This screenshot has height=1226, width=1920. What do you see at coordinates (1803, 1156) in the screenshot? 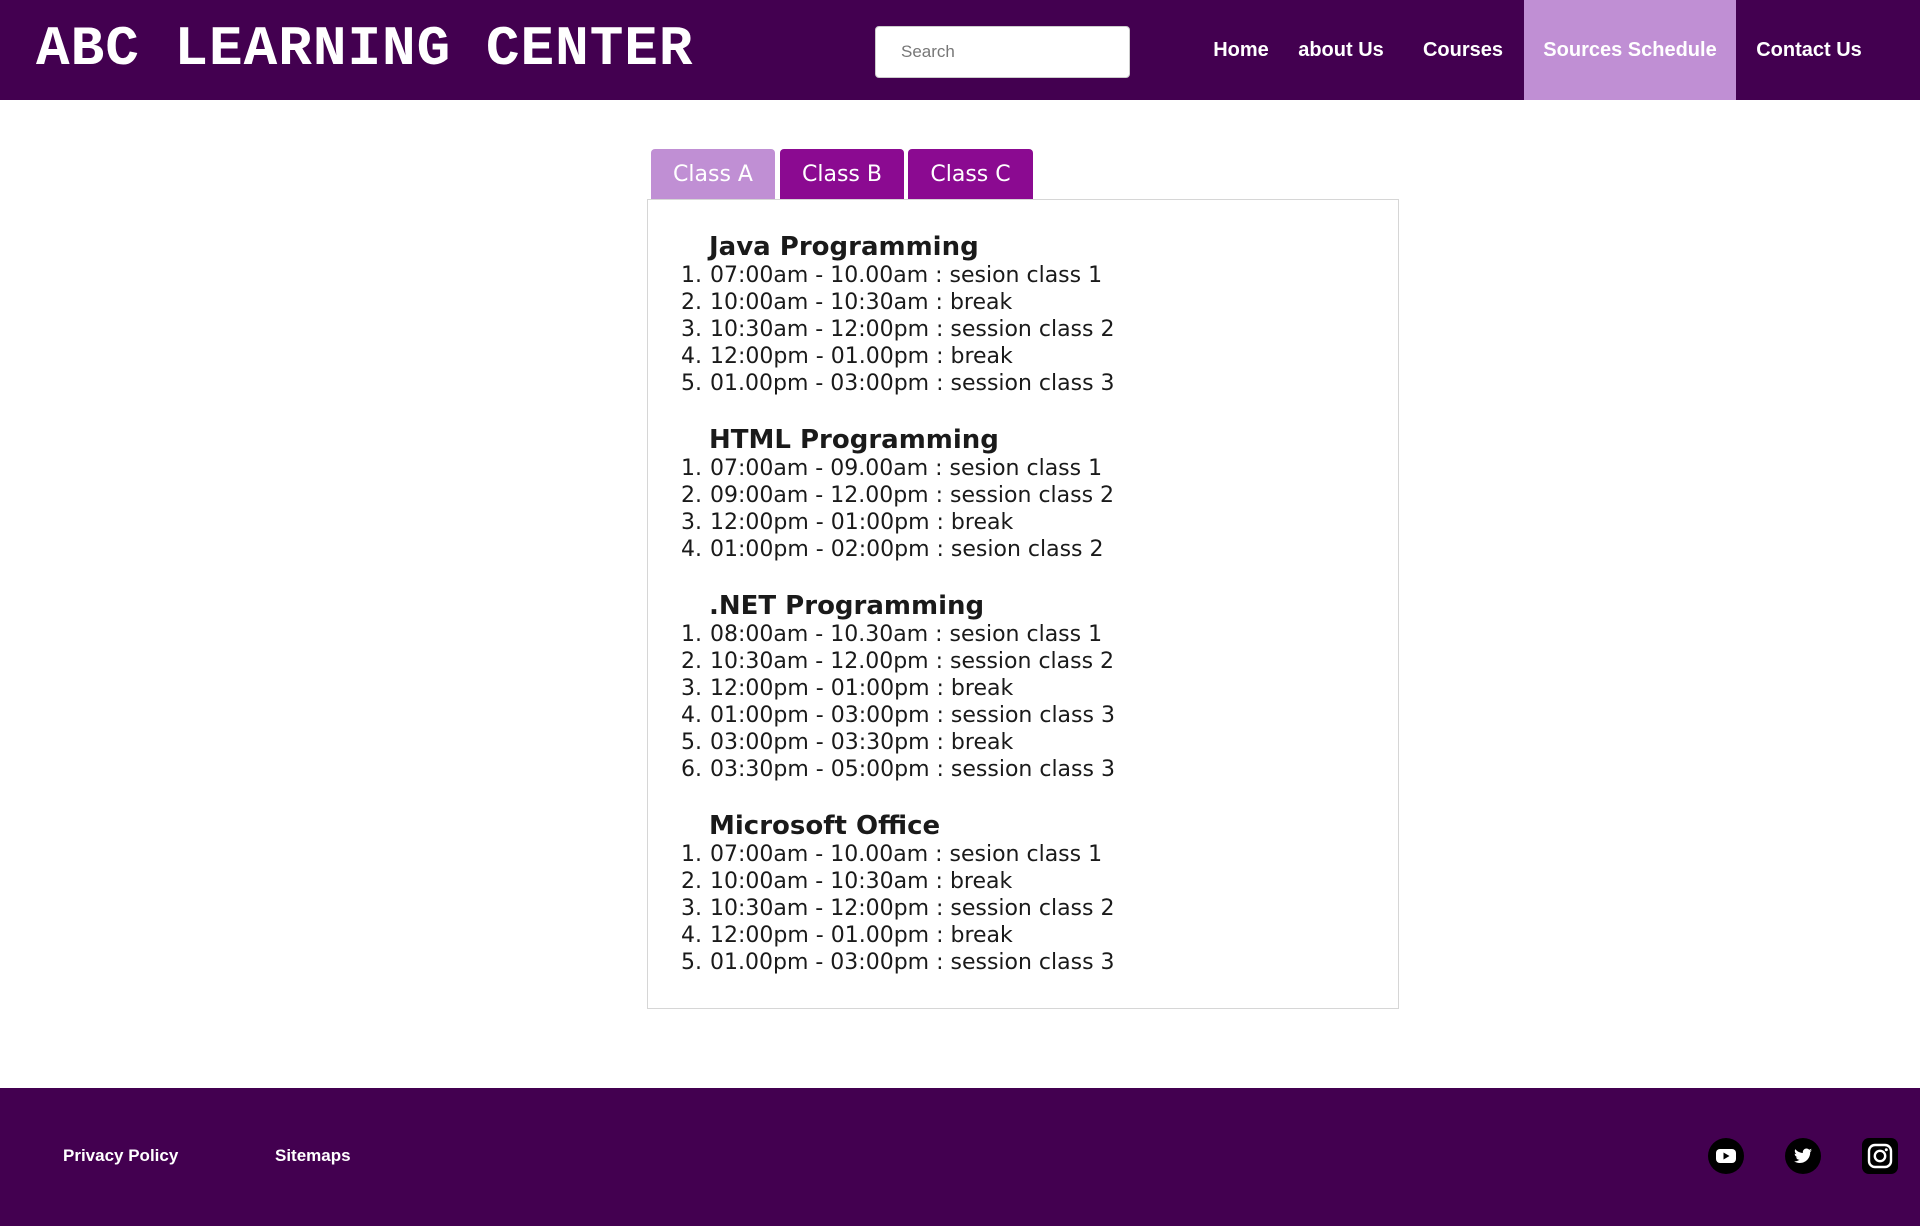
I see `twitter-icon` at bounding box center [1803, 1156].